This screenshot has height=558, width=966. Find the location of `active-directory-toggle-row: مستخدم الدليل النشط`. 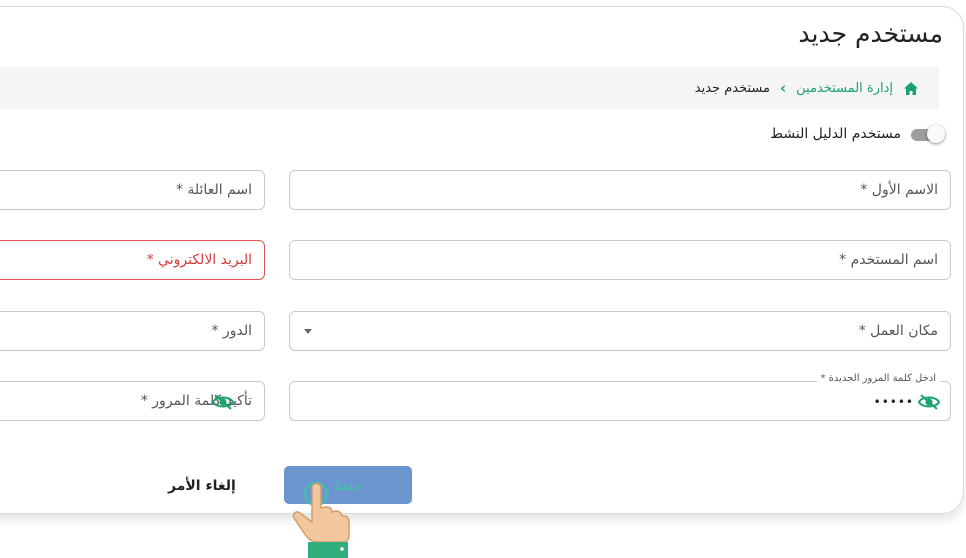

active-directory-toggle-row: مستخدم الدليل النشط is located at coordinates (857, 134).